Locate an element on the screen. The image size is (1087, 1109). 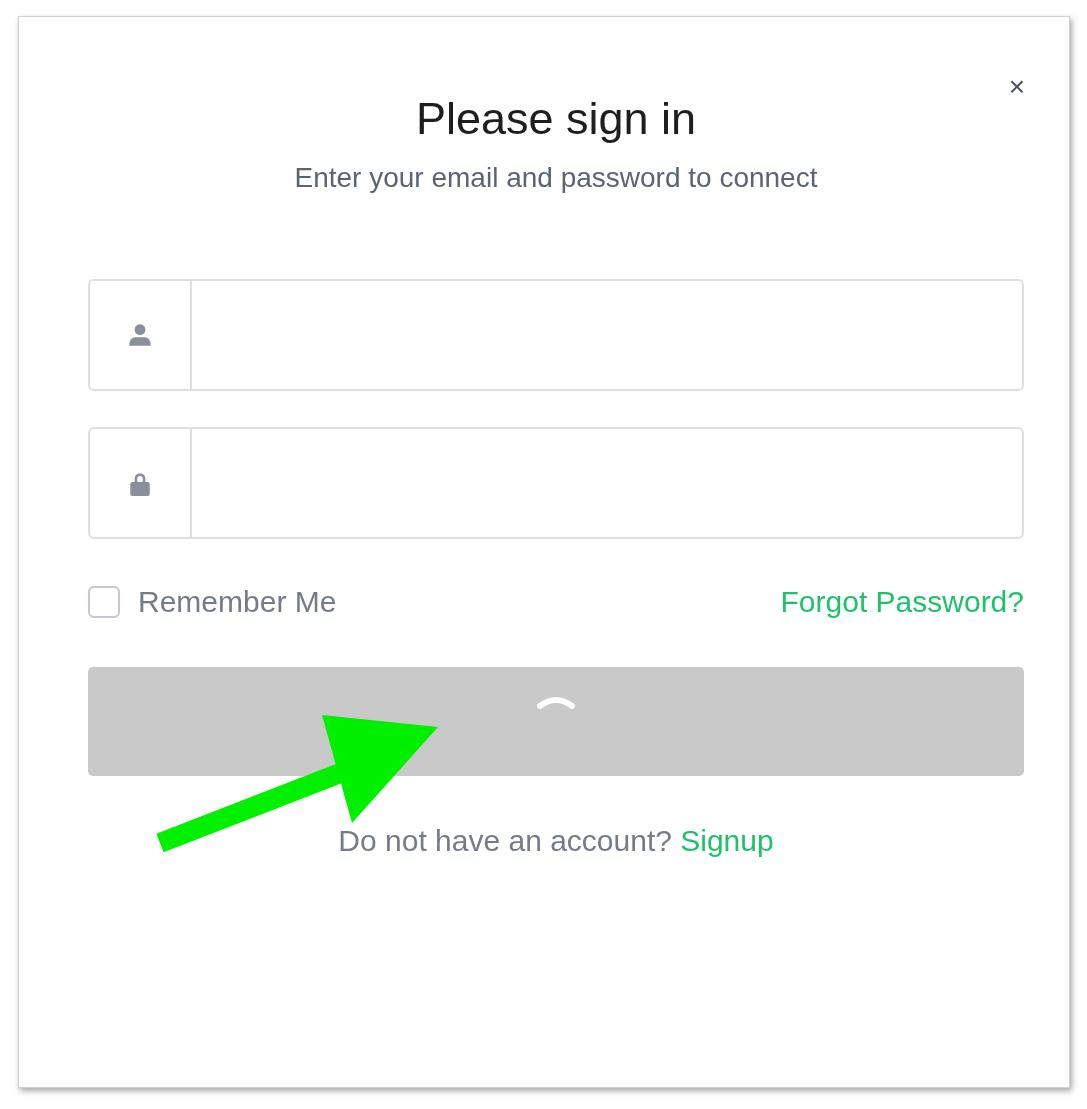
lock-icon is located at coordinates (140, 483).